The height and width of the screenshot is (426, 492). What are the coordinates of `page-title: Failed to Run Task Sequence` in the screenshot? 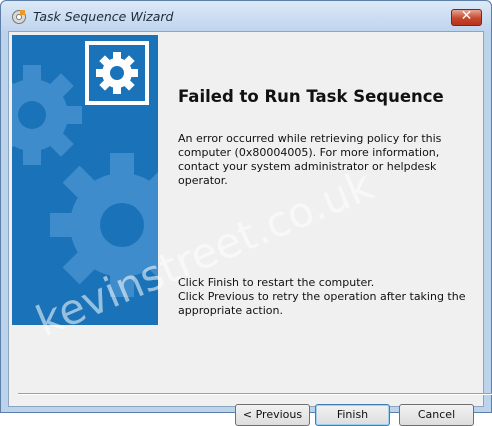 It's located at (311, 96).